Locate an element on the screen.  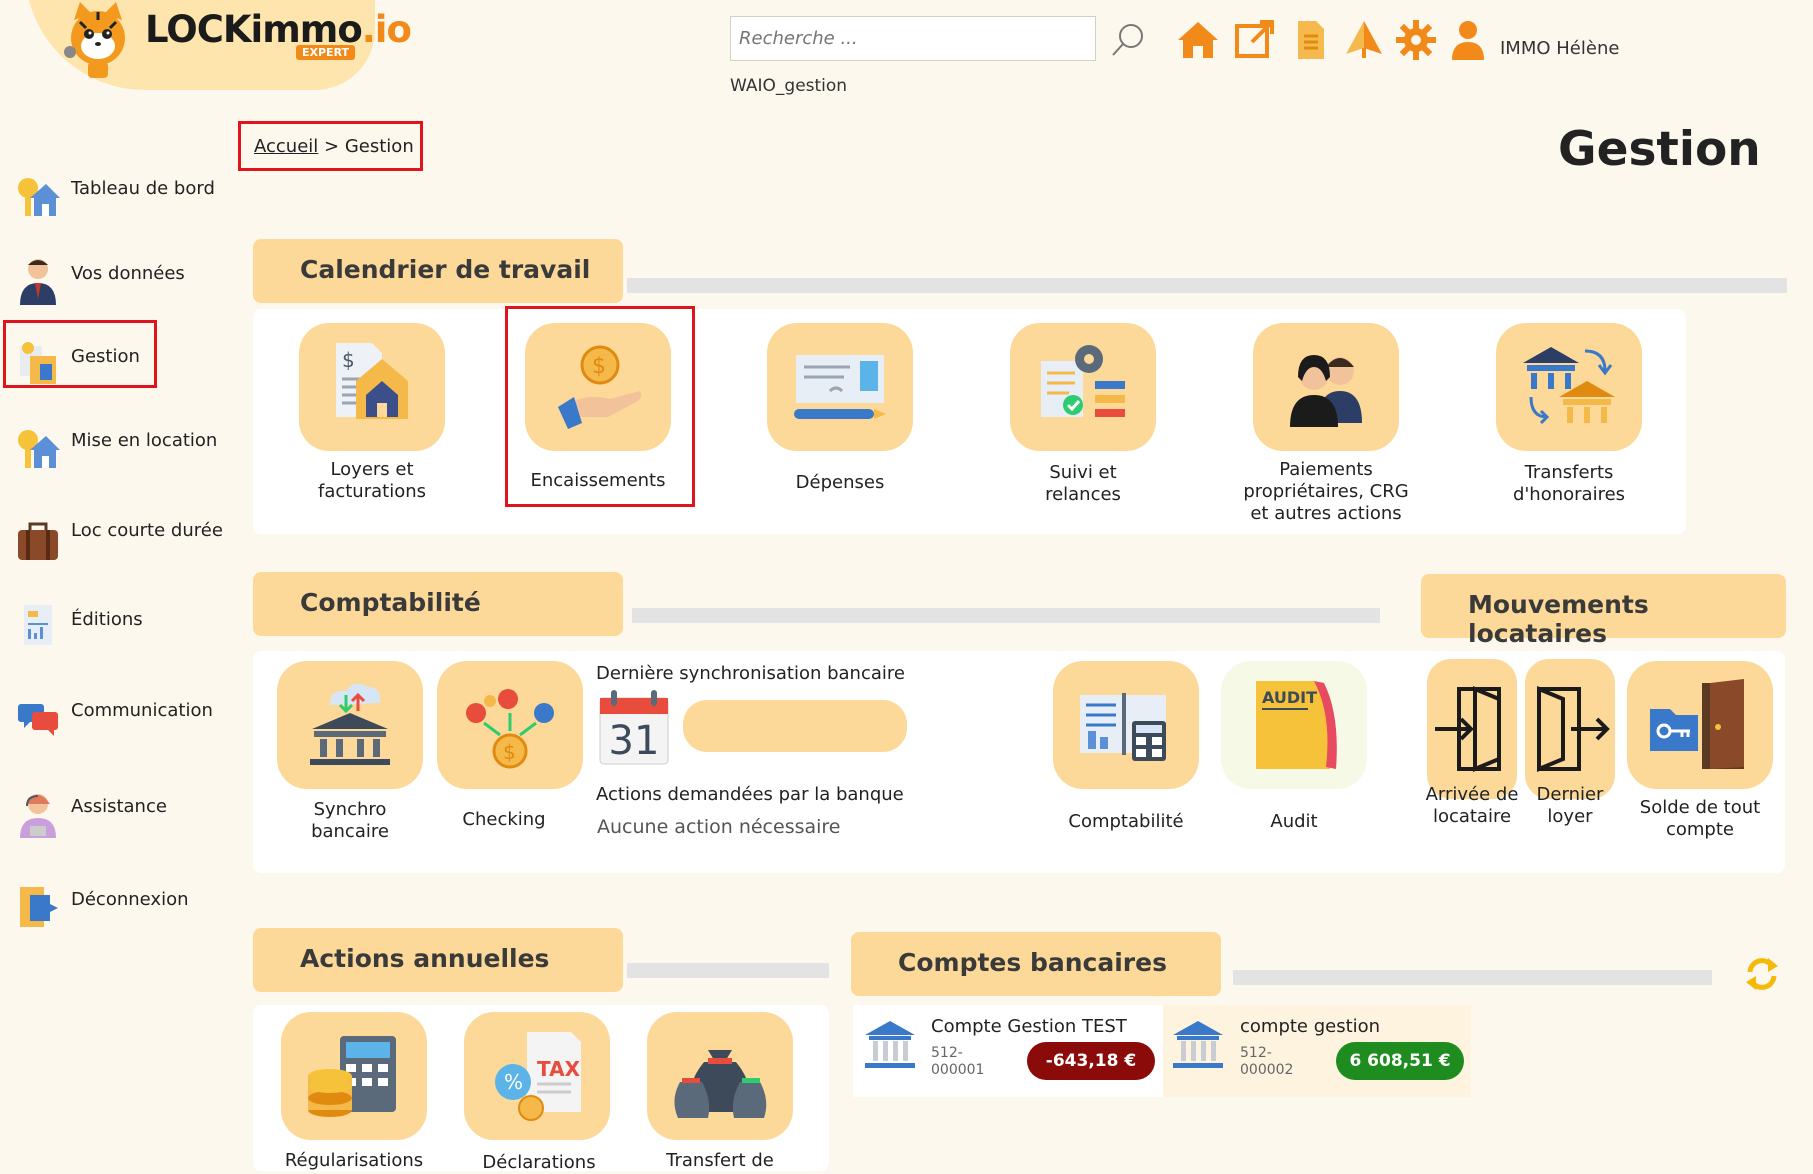
svg-text: AUDIT is located at coordinates (1289, 697).